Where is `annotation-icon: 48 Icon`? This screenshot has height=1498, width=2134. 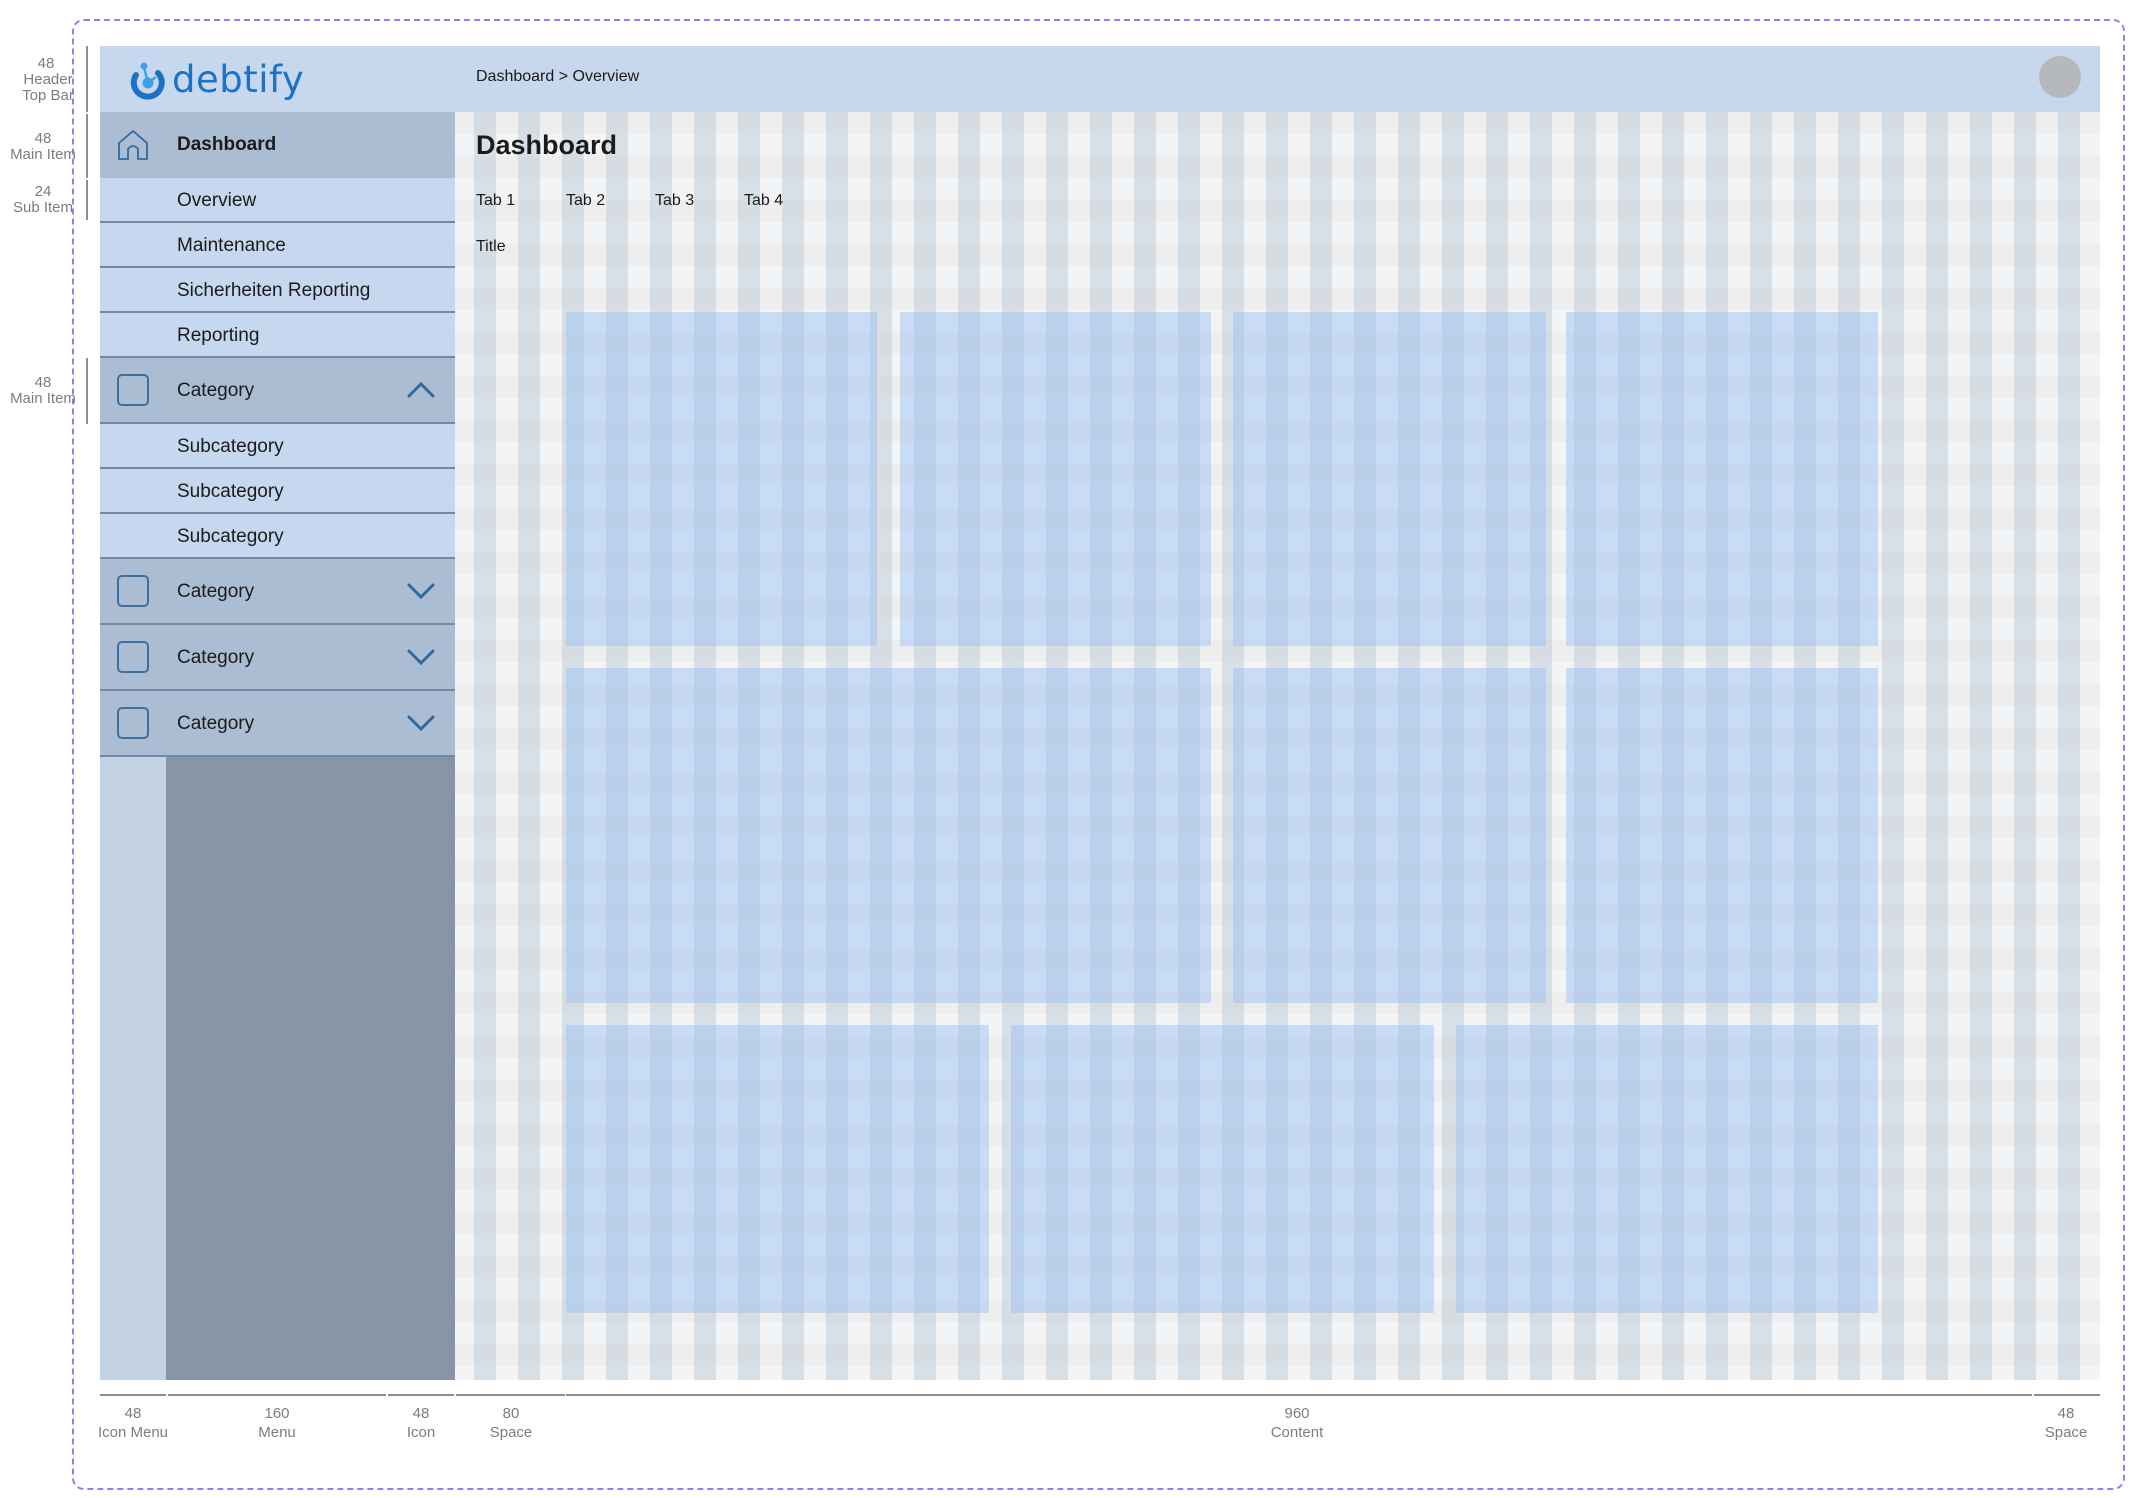
annotation-icon: 48 Icon is located at coordinates (421, 1423).